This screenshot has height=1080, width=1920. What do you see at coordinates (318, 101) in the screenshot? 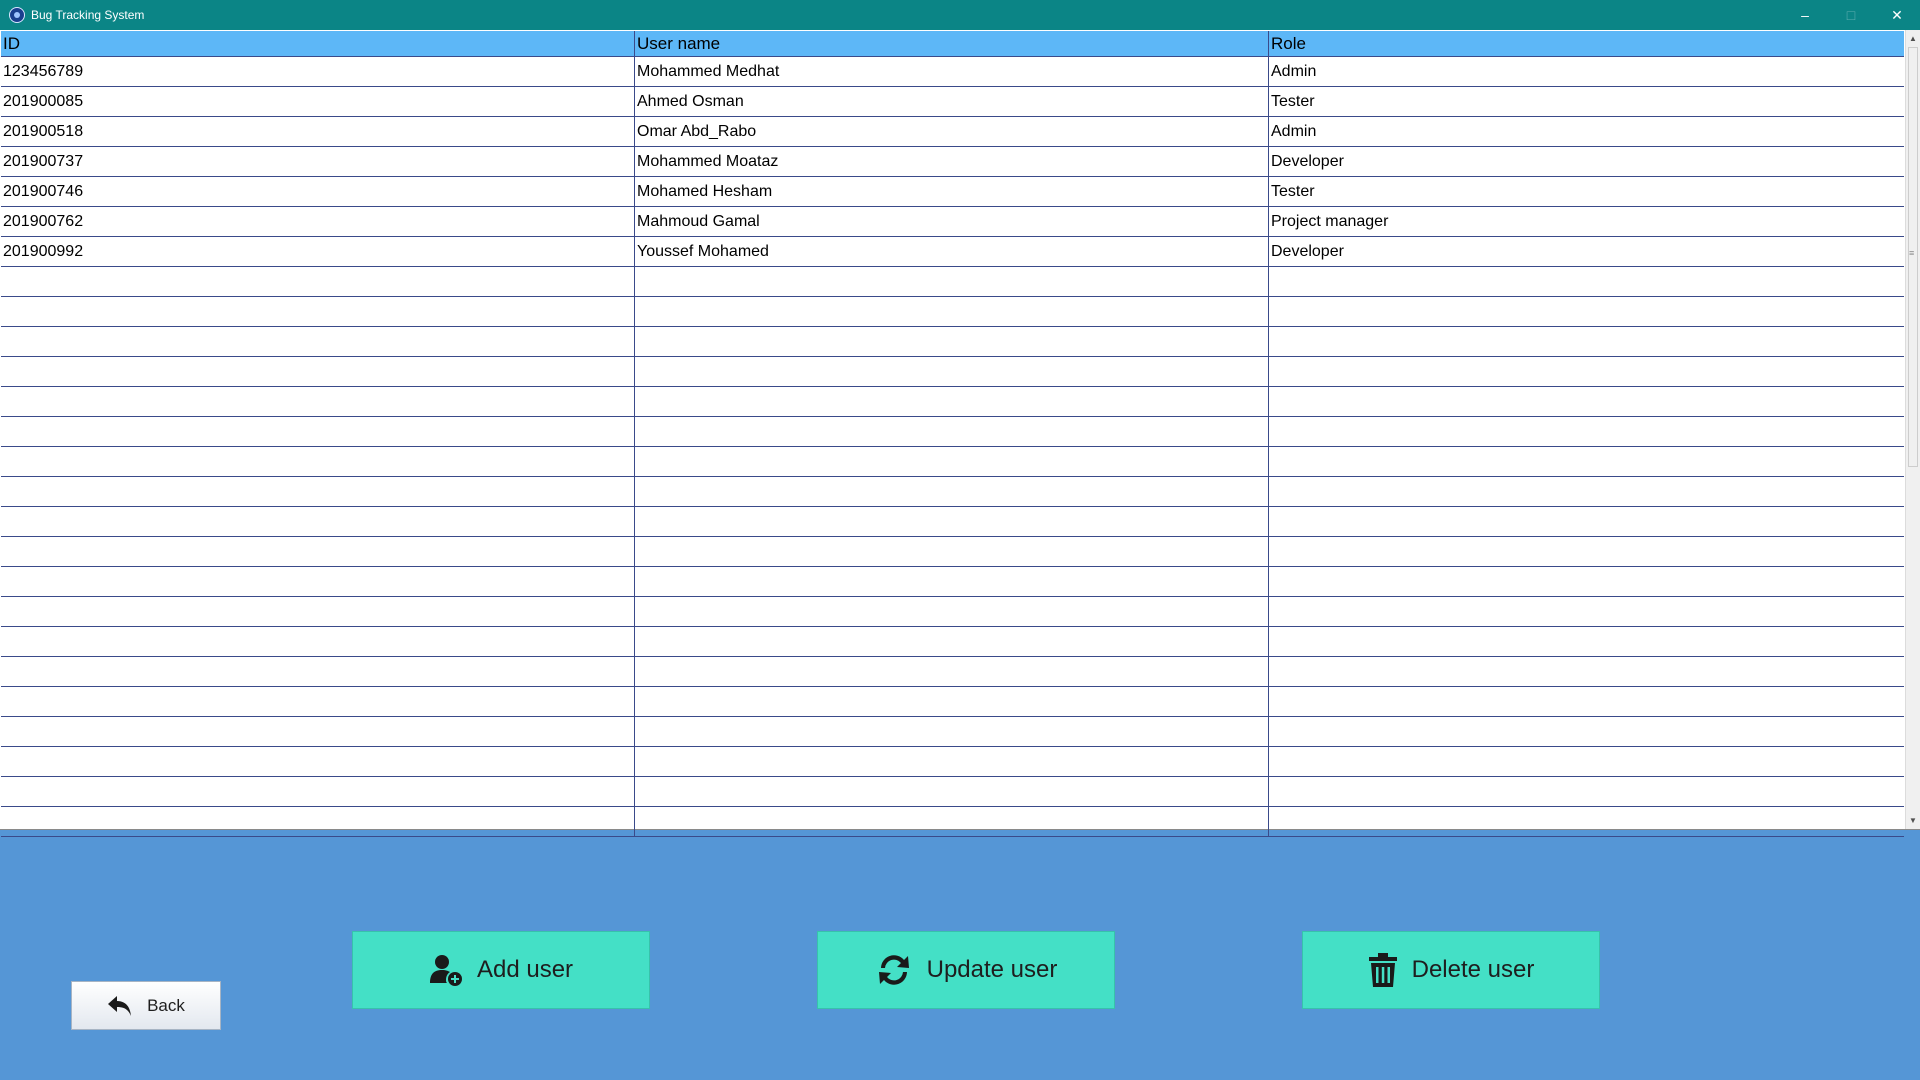
I see `cell-id: 201900085` at bounding box center [318, 101].